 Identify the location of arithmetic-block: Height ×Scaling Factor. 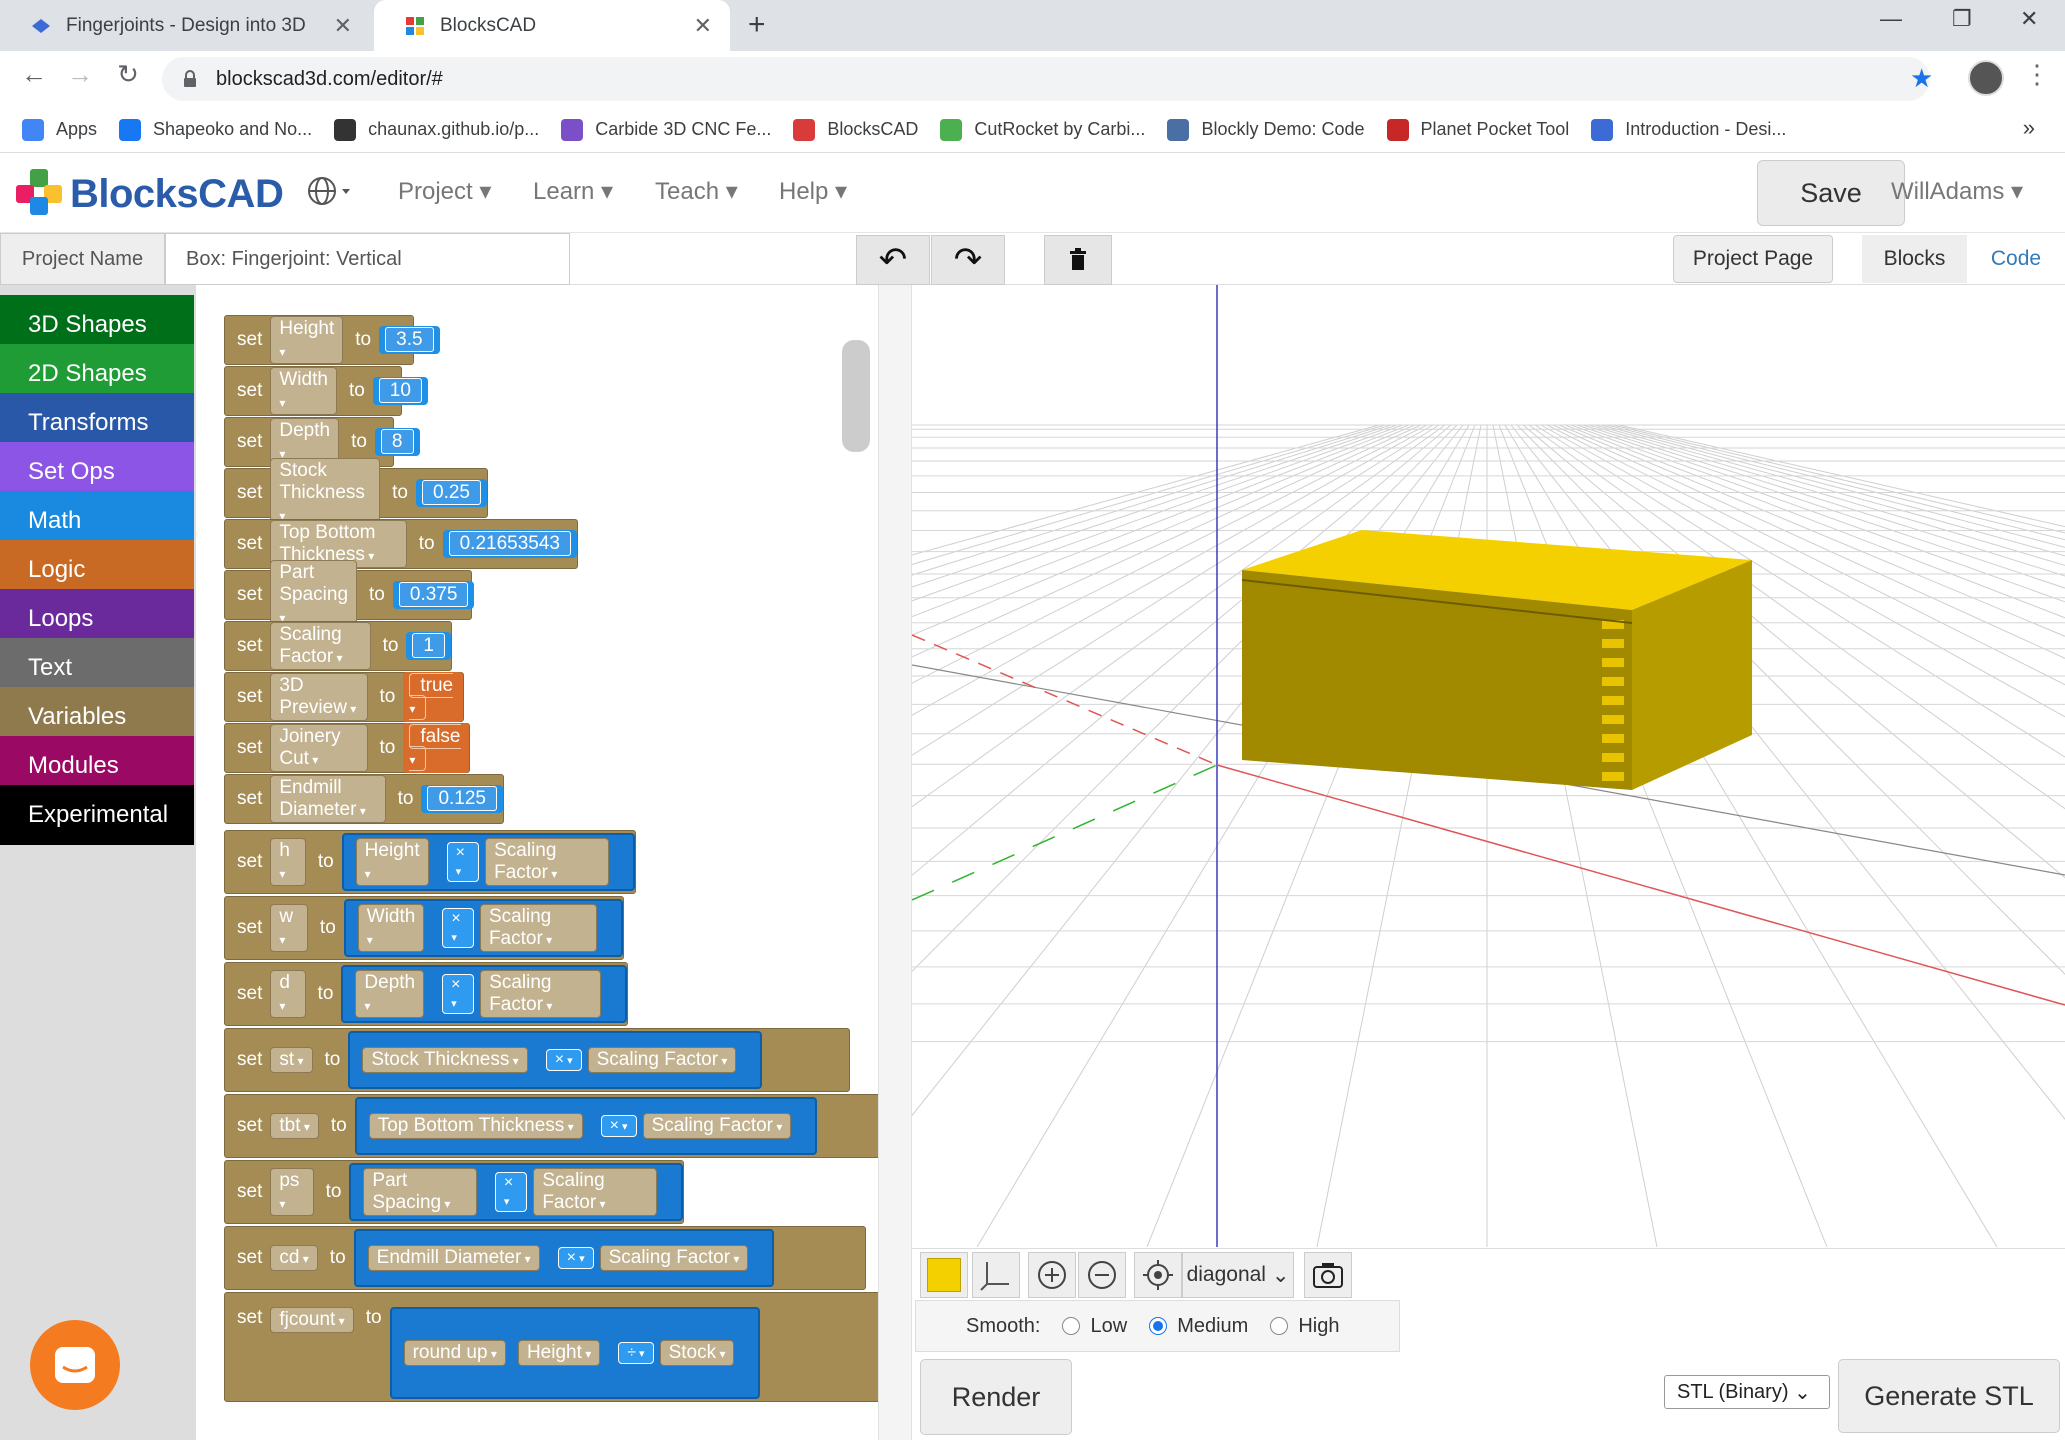
(488, 862).